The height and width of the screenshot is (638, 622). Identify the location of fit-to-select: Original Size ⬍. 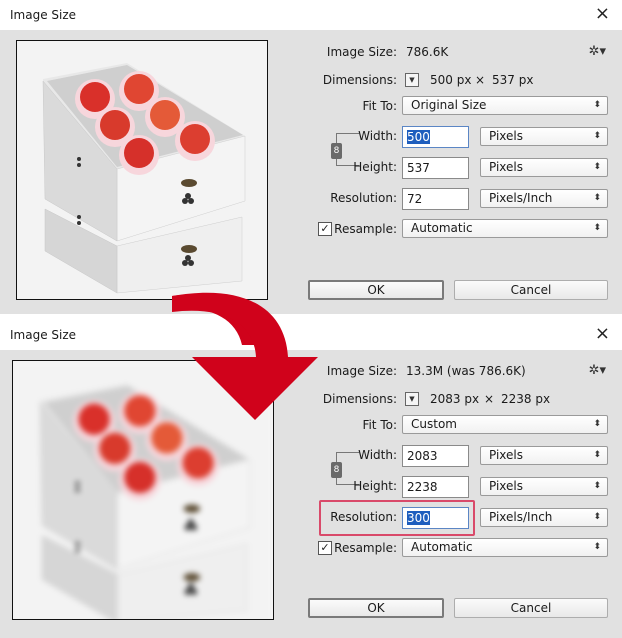
(505, 105).